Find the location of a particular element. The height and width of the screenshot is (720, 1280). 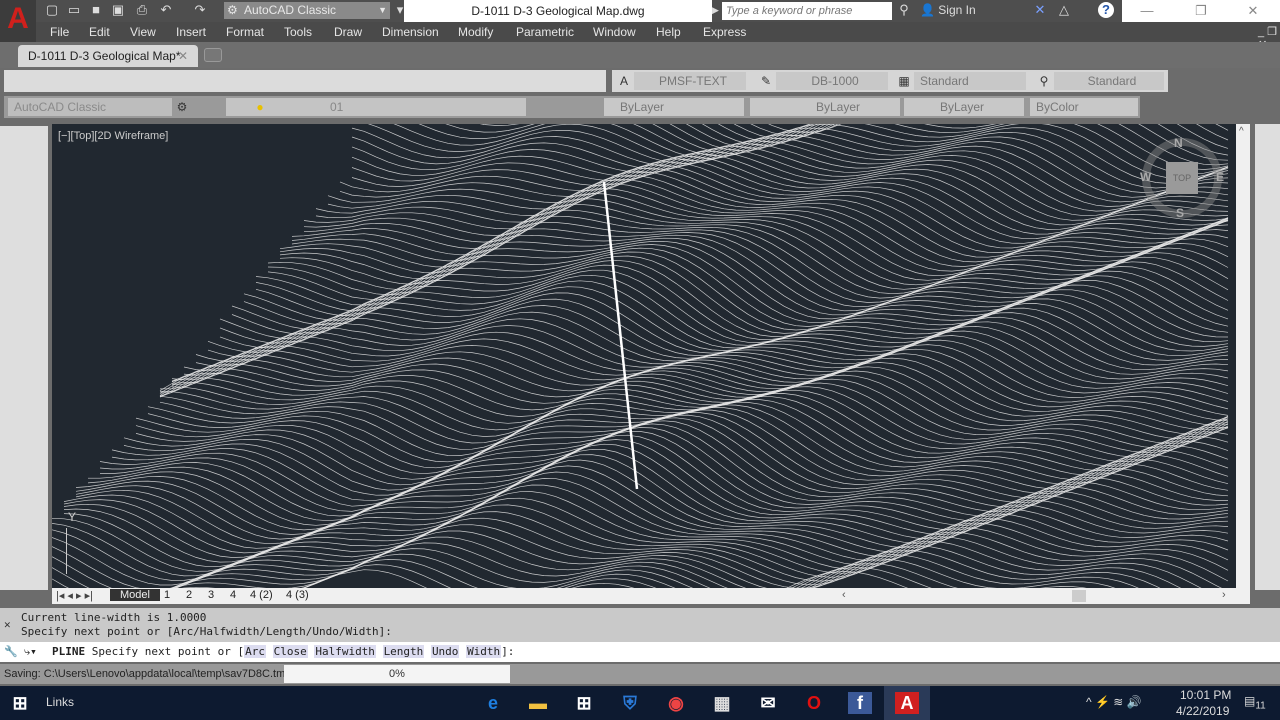

customize-wrench-icon: 🔧 is located at coordinates (11, 651).